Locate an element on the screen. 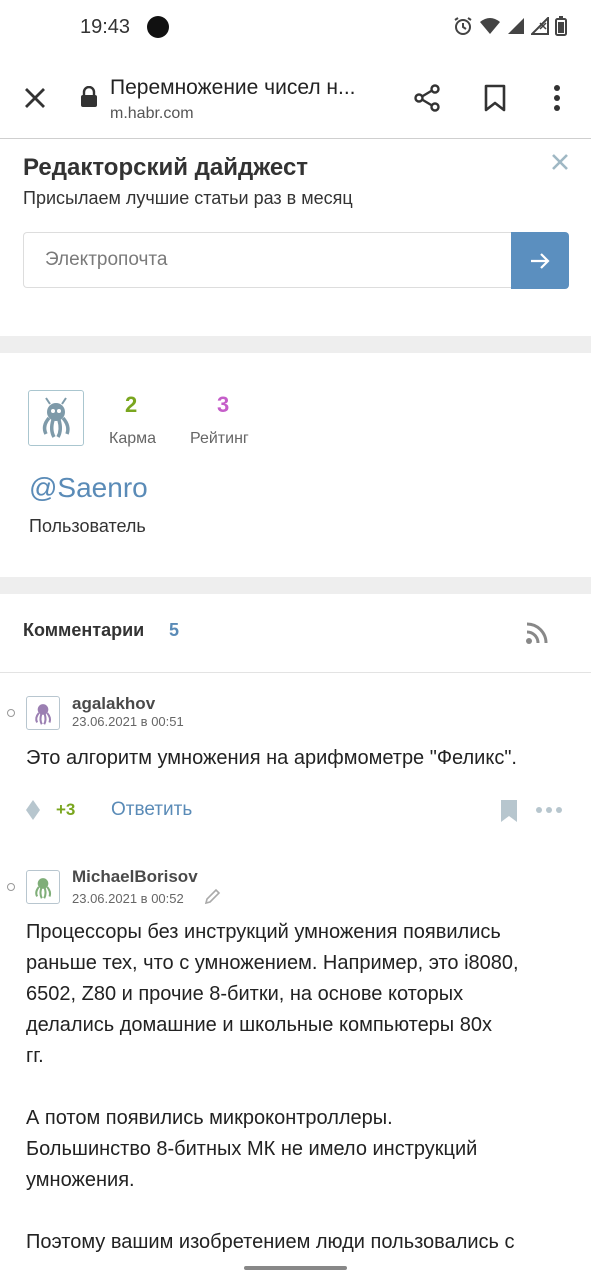 This screenshot has width=591, height=1280. camera-dot-icon is located at coordinates (158, 27).